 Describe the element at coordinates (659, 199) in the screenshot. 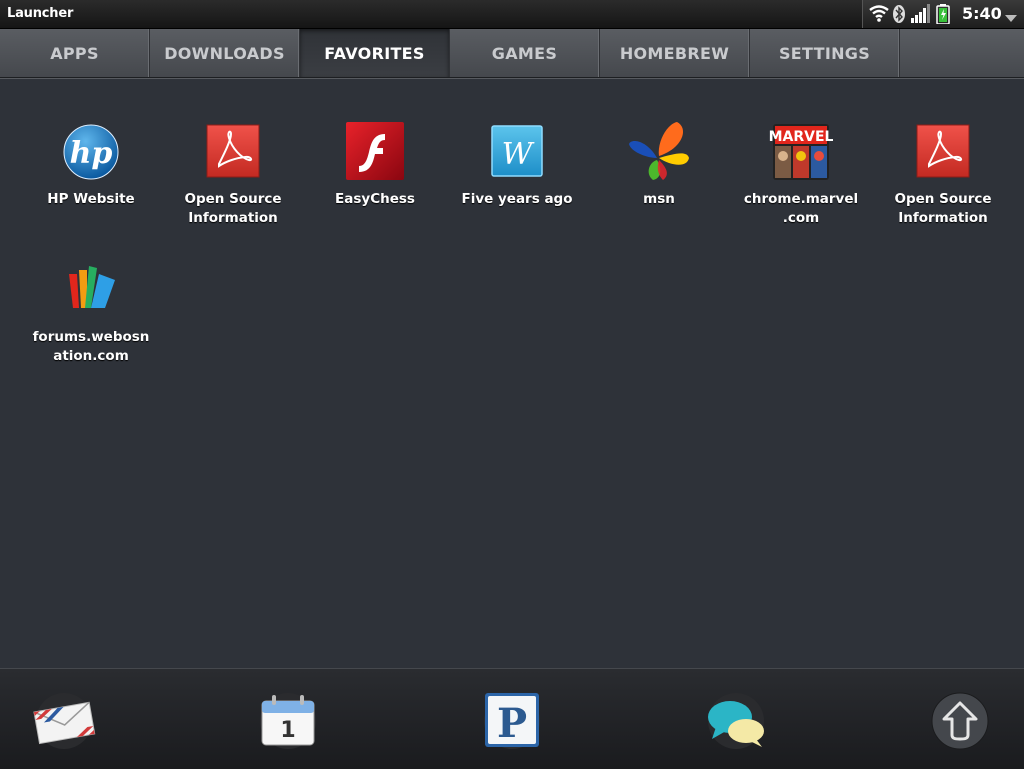

I see `app-label: msn` at that location.